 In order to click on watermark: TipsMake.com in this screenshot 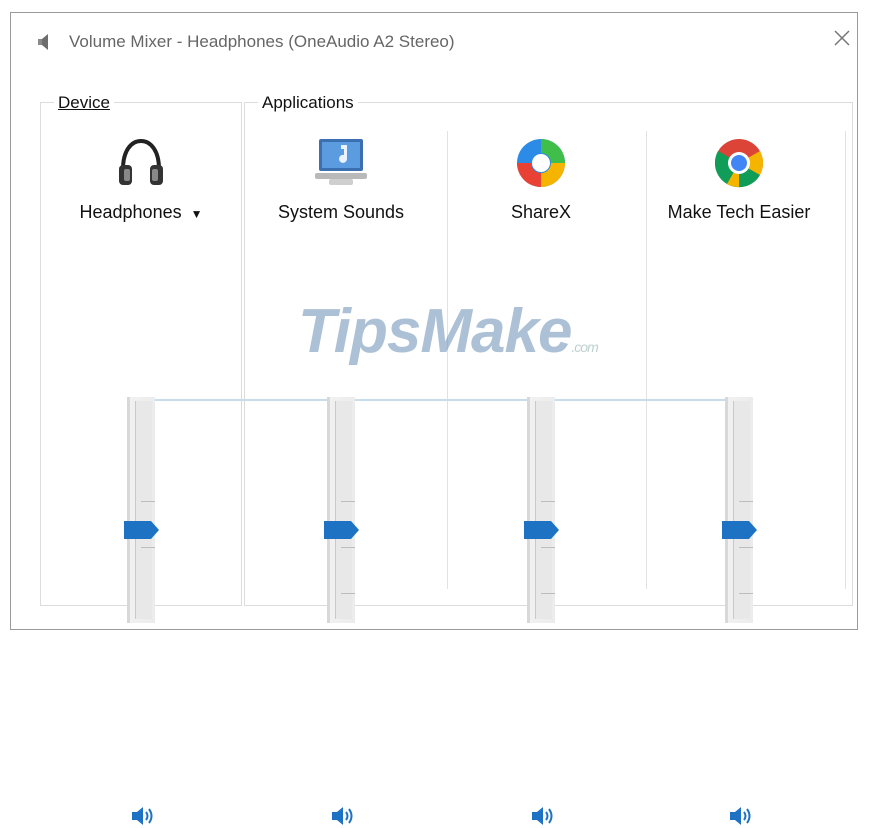, I will do `click(448, 331)`.